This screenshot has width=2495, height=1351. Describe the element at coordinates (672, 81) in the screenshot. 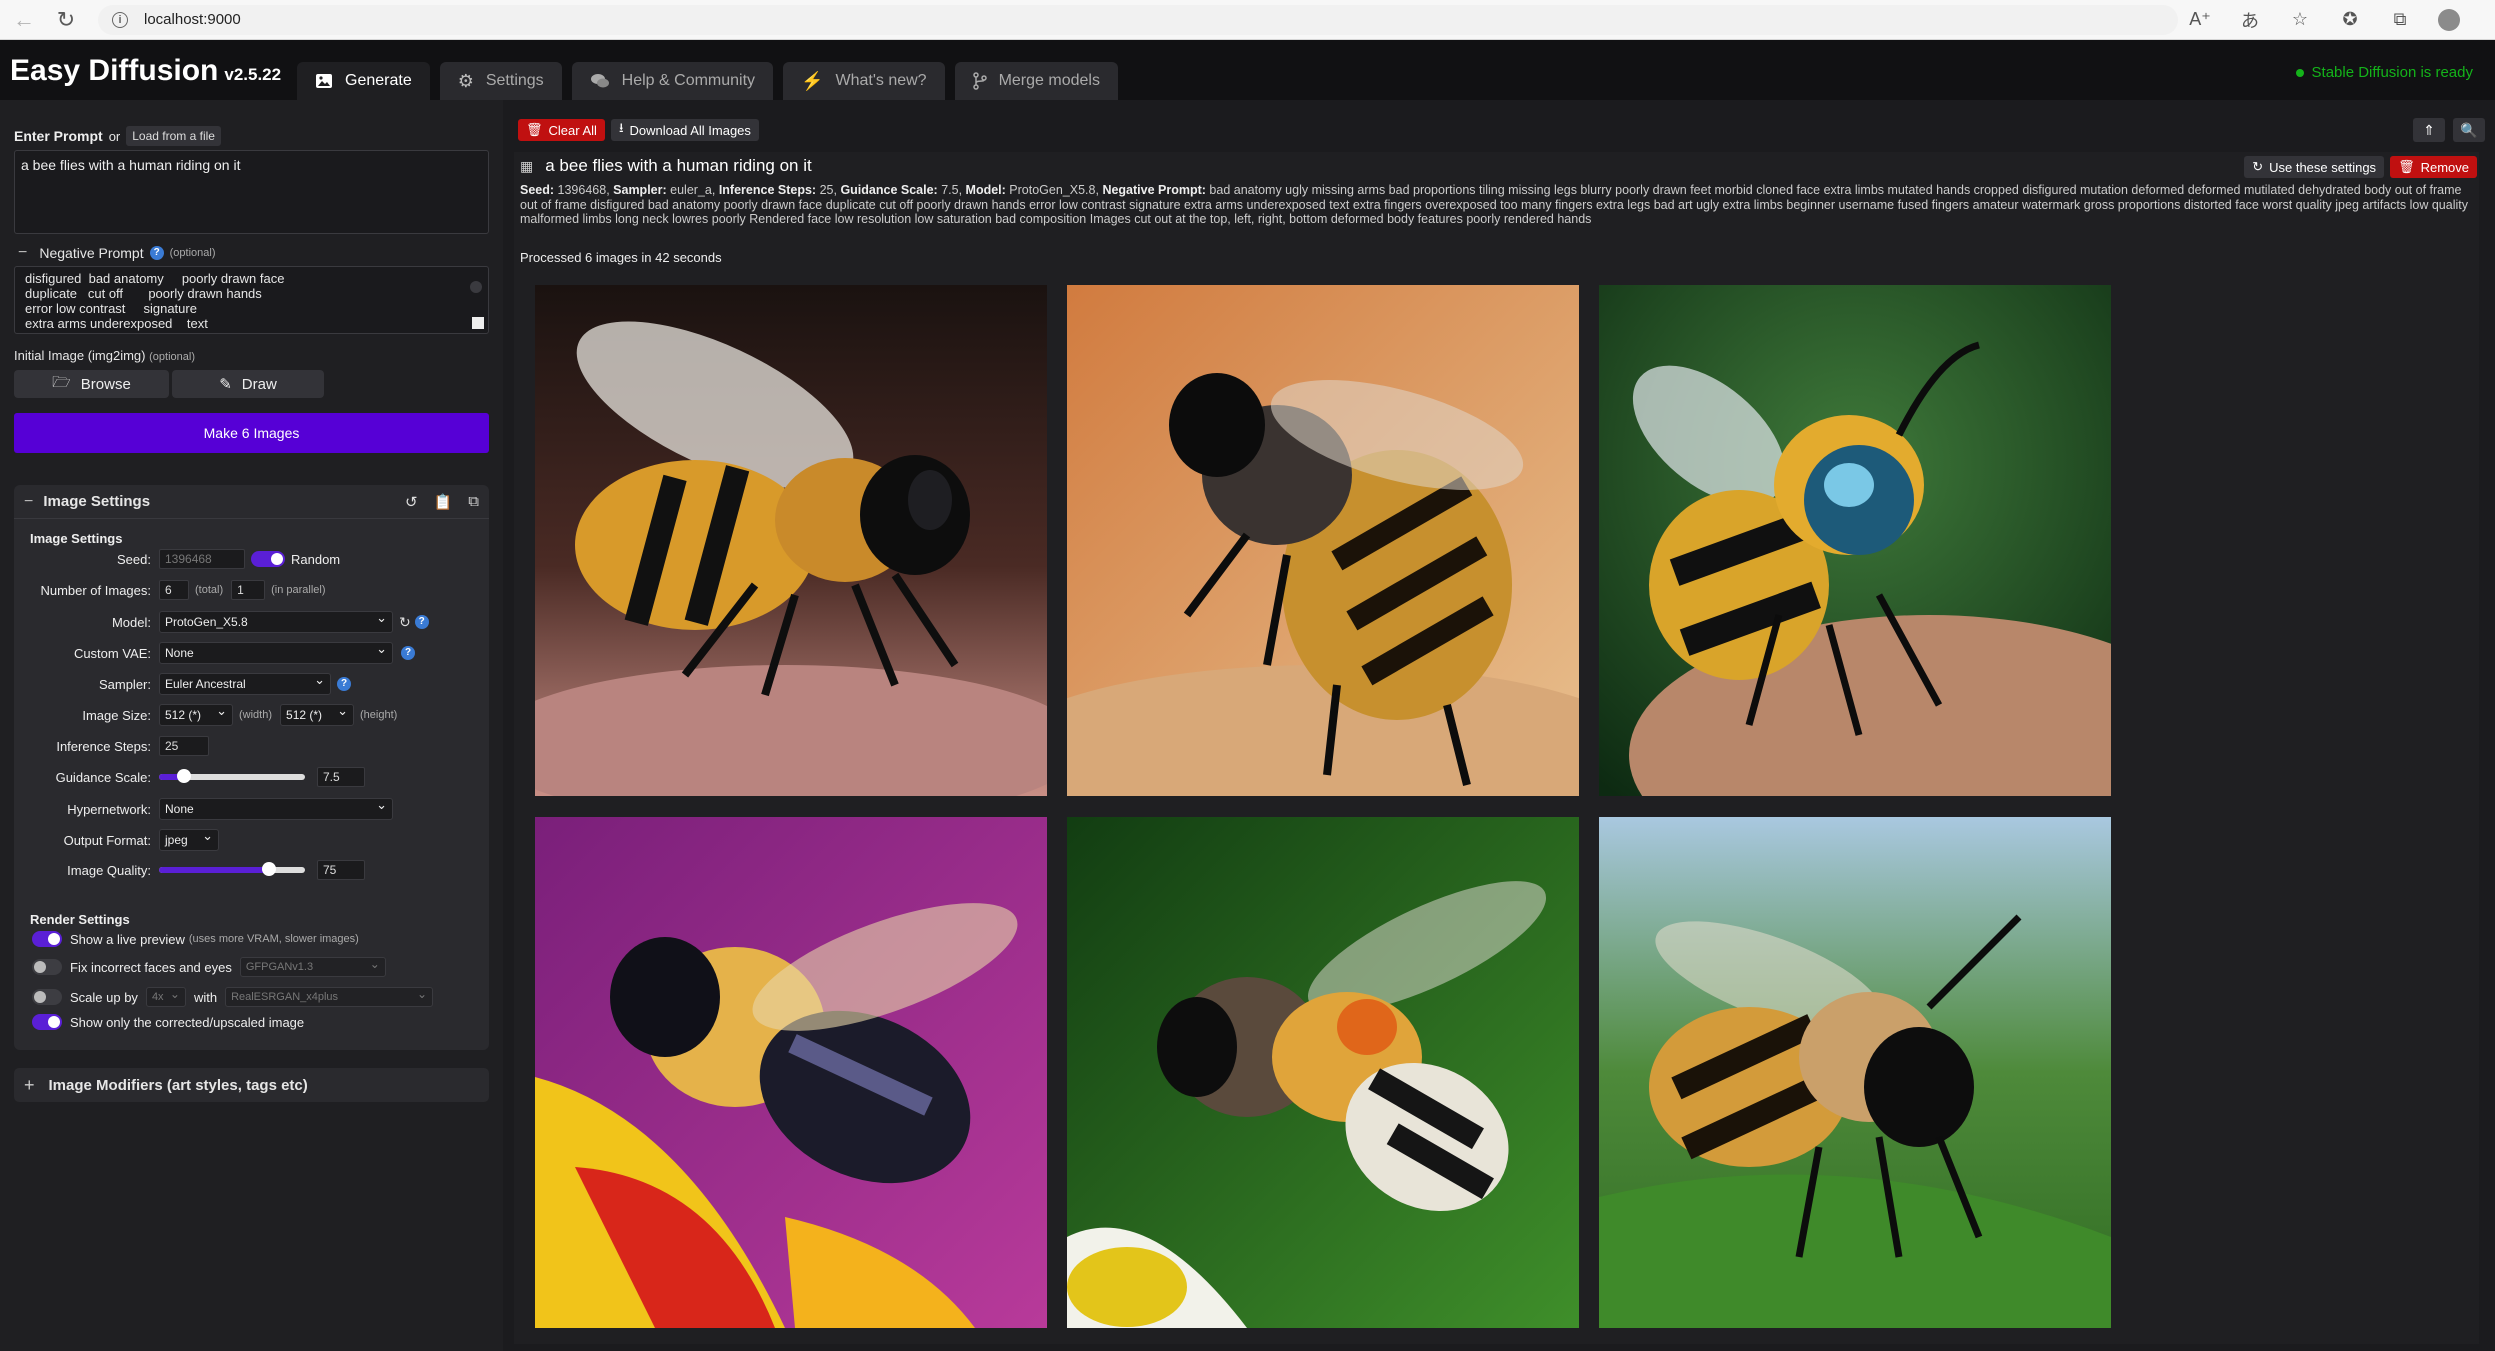

I see `tab-help: Help & Community` at that location.